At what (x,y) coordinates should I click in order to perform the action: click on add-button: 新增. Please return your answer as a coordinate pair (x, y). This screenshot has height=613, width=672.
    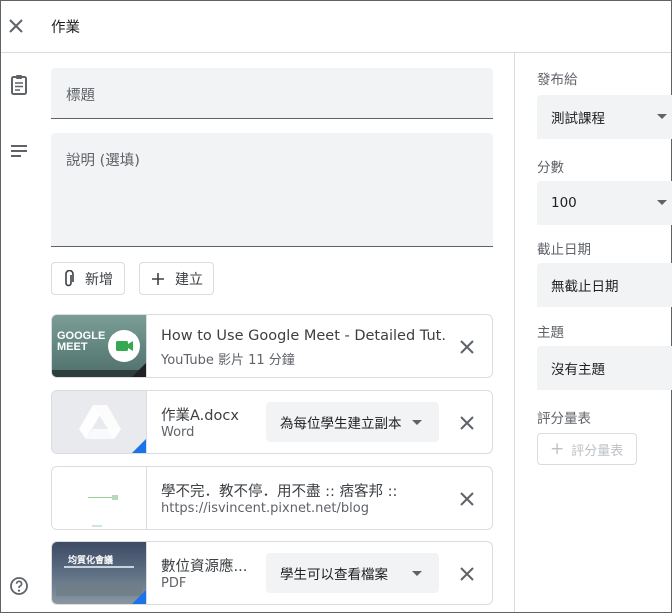
    Looking at the image, I should click on (88, 278).